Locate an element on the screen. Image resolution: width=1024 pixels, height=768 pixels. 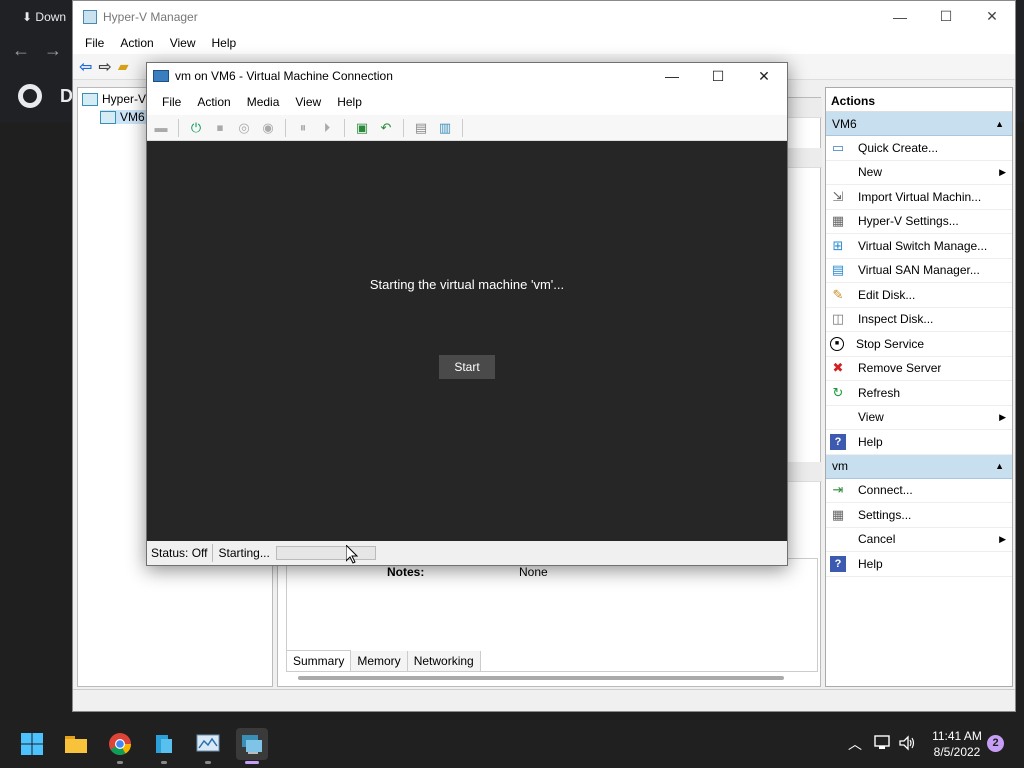
action-item-view: View ▶ is located at coordinates (919, 418).